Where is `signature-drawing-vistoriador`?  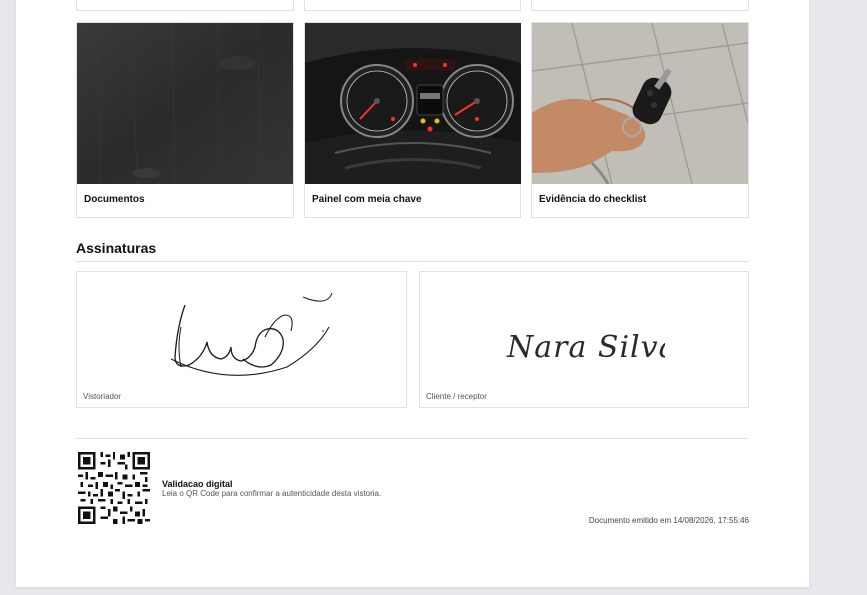
signature-drawing-vistoriador is located at coordinates (251, 334).